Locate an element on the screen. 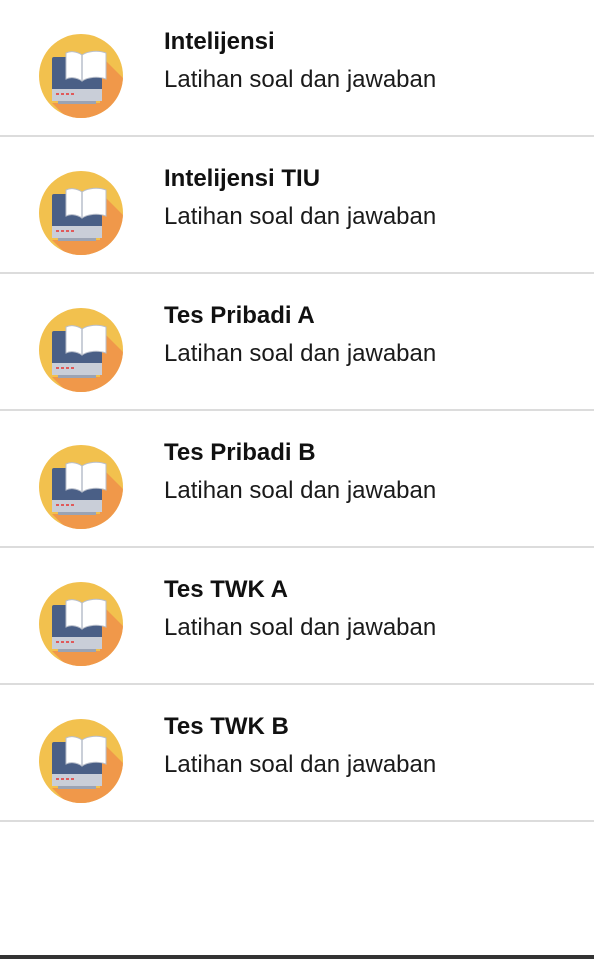 The image size is (594, 959). item-title: Intelijensi is located at coordinates (219, 41).